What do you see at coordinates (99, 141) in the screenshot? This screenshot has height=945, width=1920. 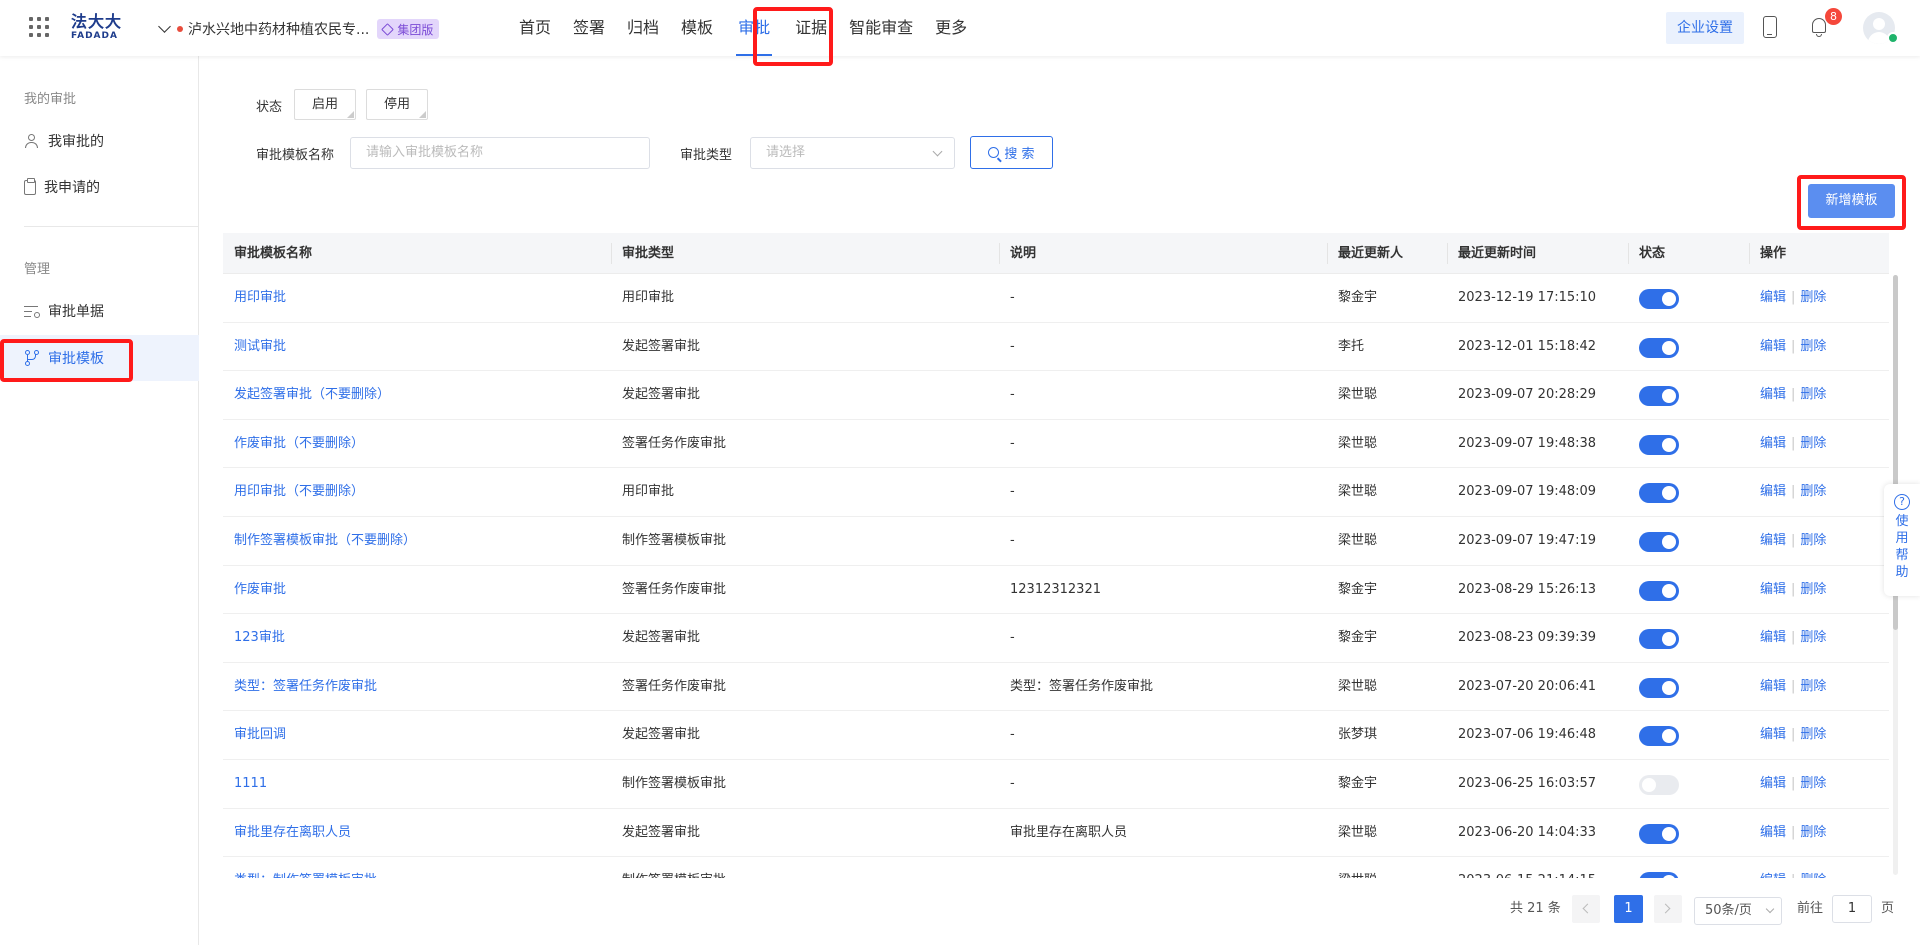 I see `sidebar-item-approved-by-me: 我审批的` at bounding box center [99, 141].